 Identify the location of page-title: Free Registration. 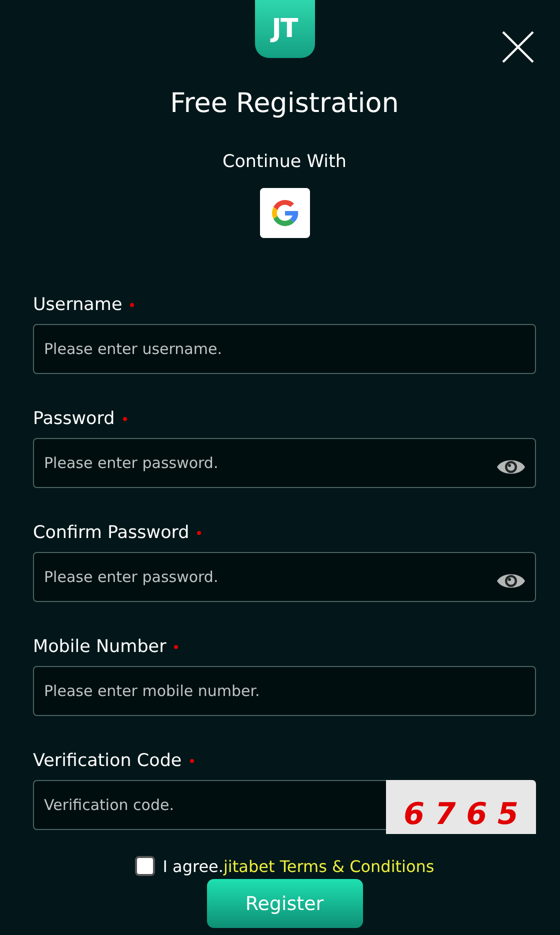
(284, 104).